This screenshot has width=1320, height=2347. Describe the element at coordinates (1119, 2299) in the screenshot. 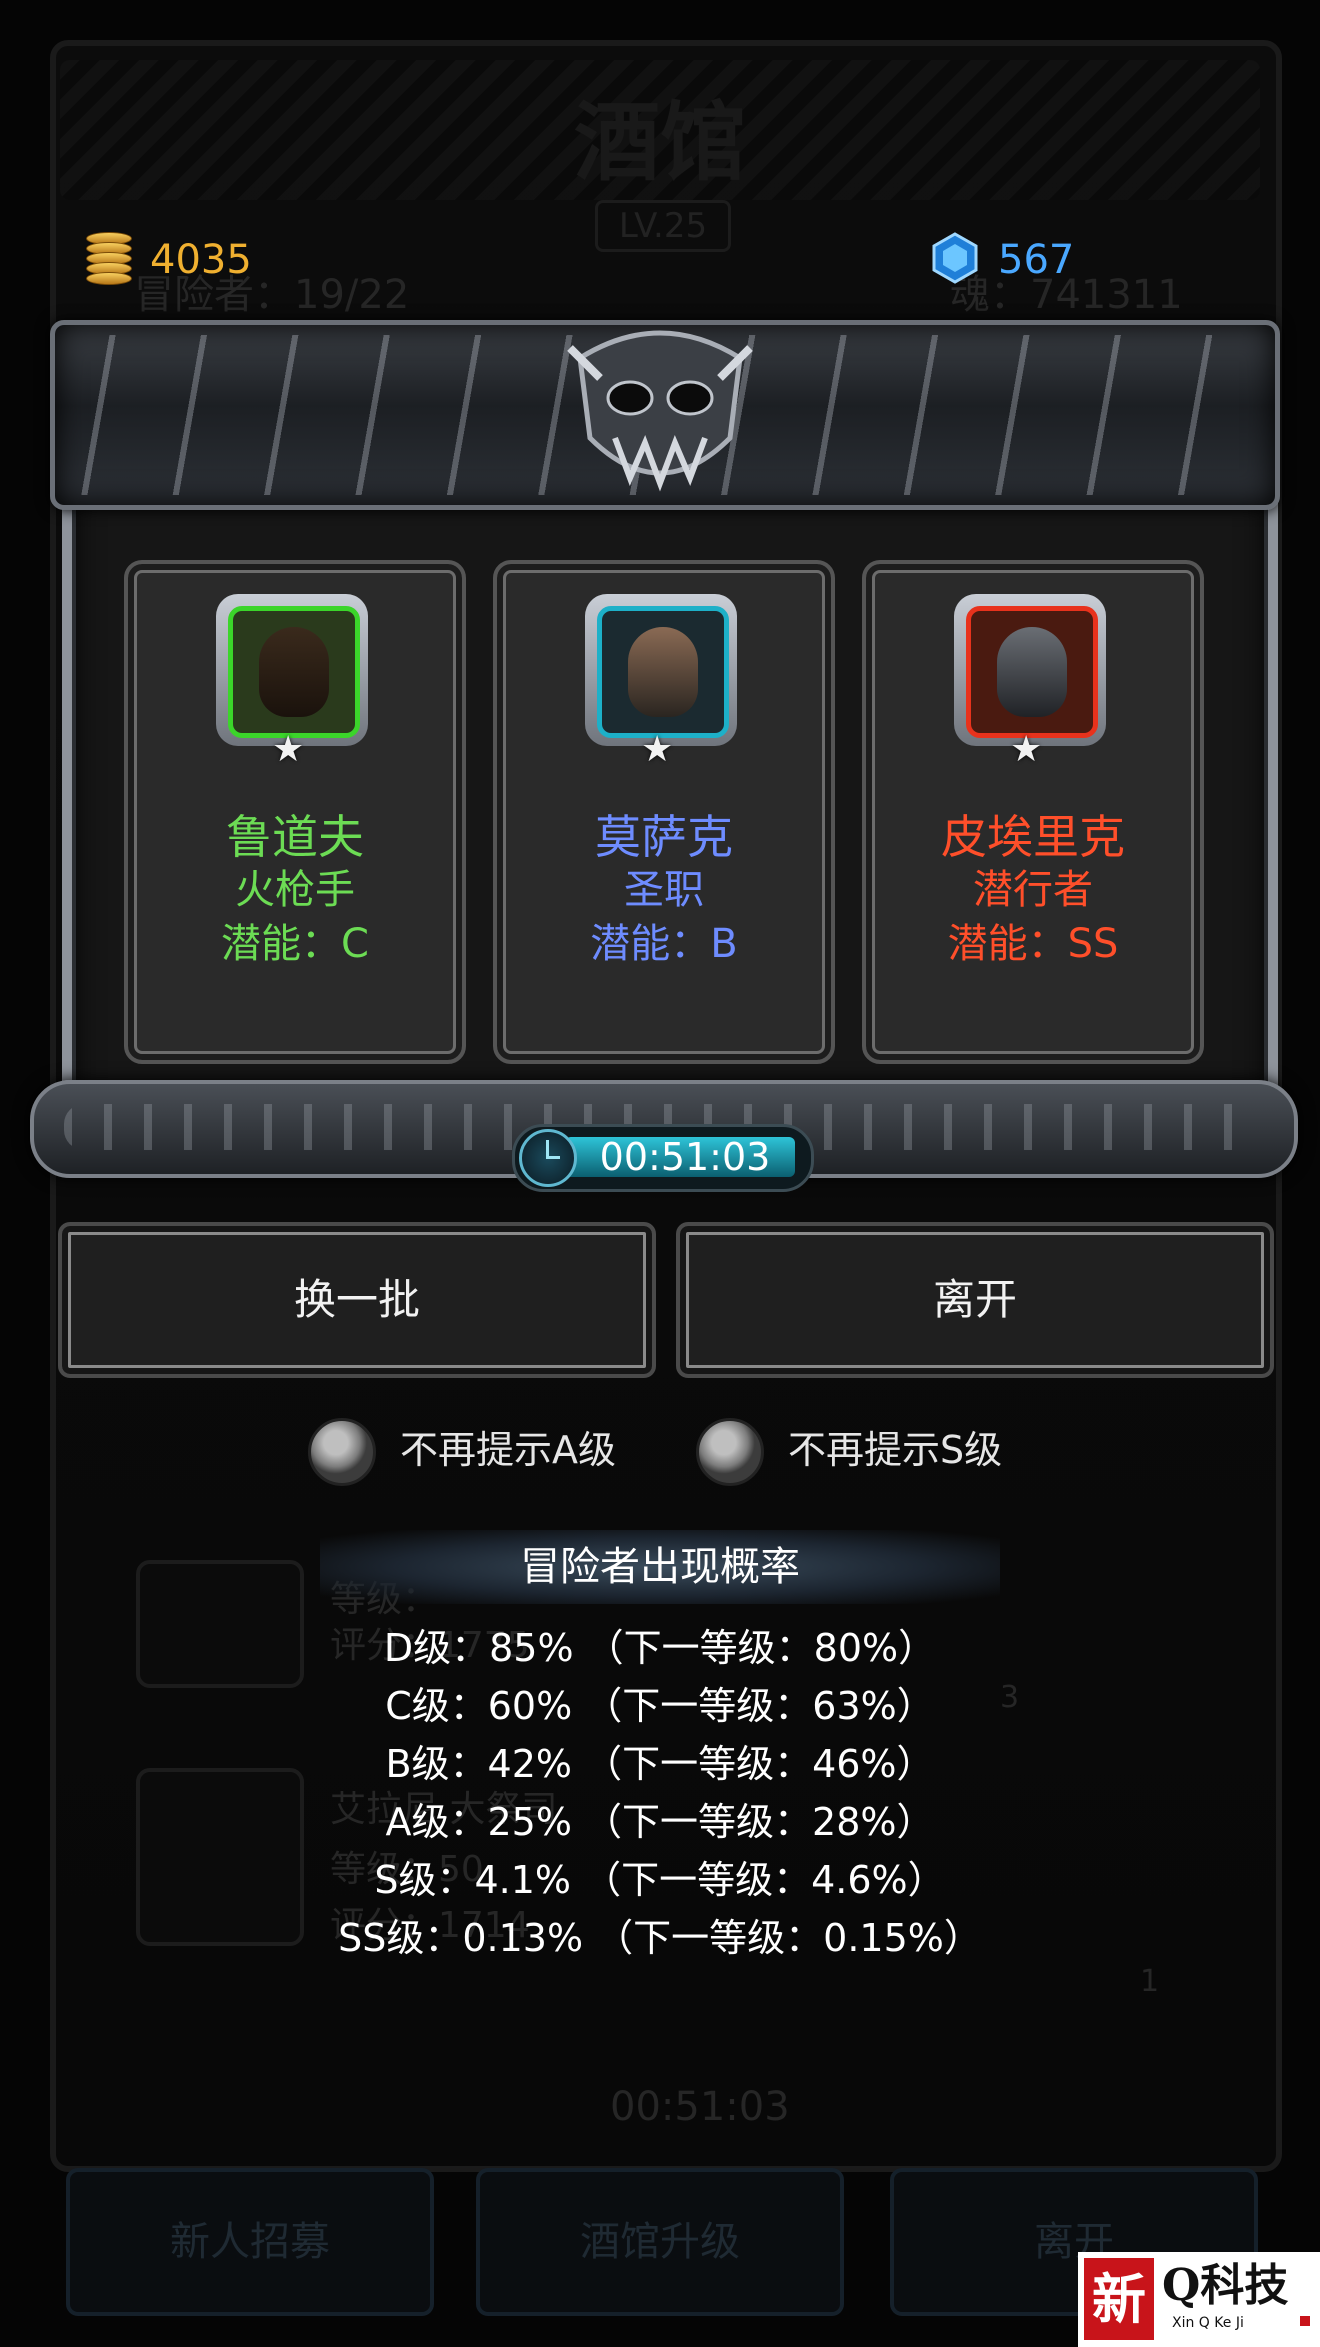

I see `watermark-mark: 新` at that location.